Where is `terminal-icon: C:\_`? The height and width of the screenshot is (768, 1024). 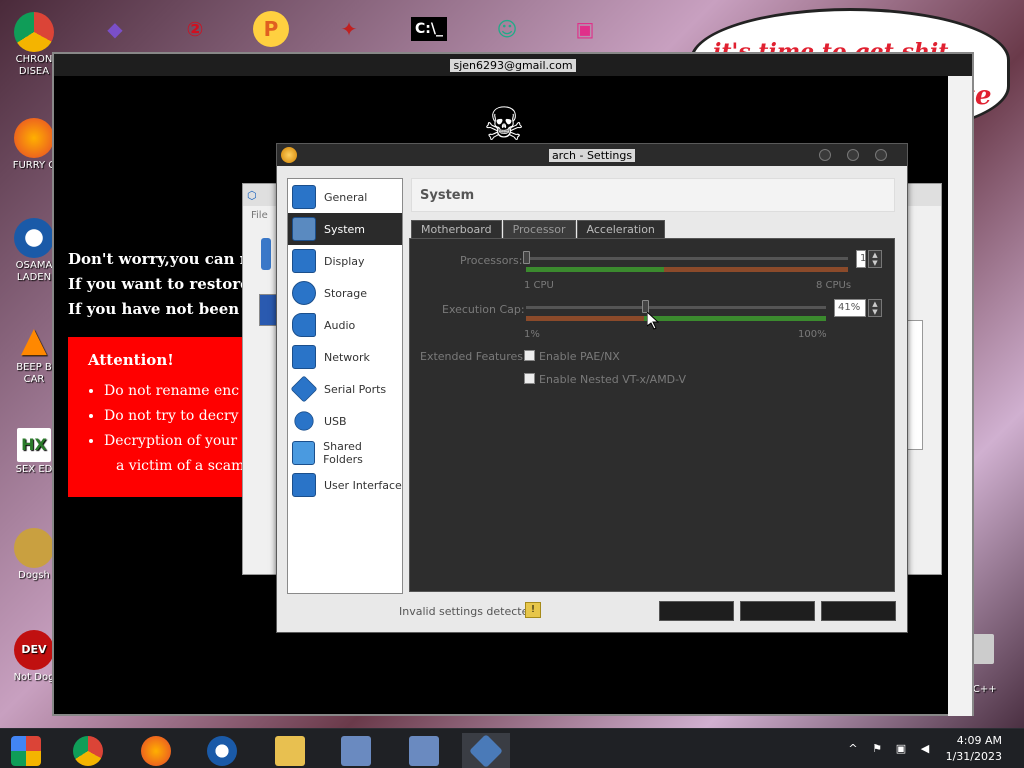 terminal-icon: C:\_ is located at coordinates (429, 29).